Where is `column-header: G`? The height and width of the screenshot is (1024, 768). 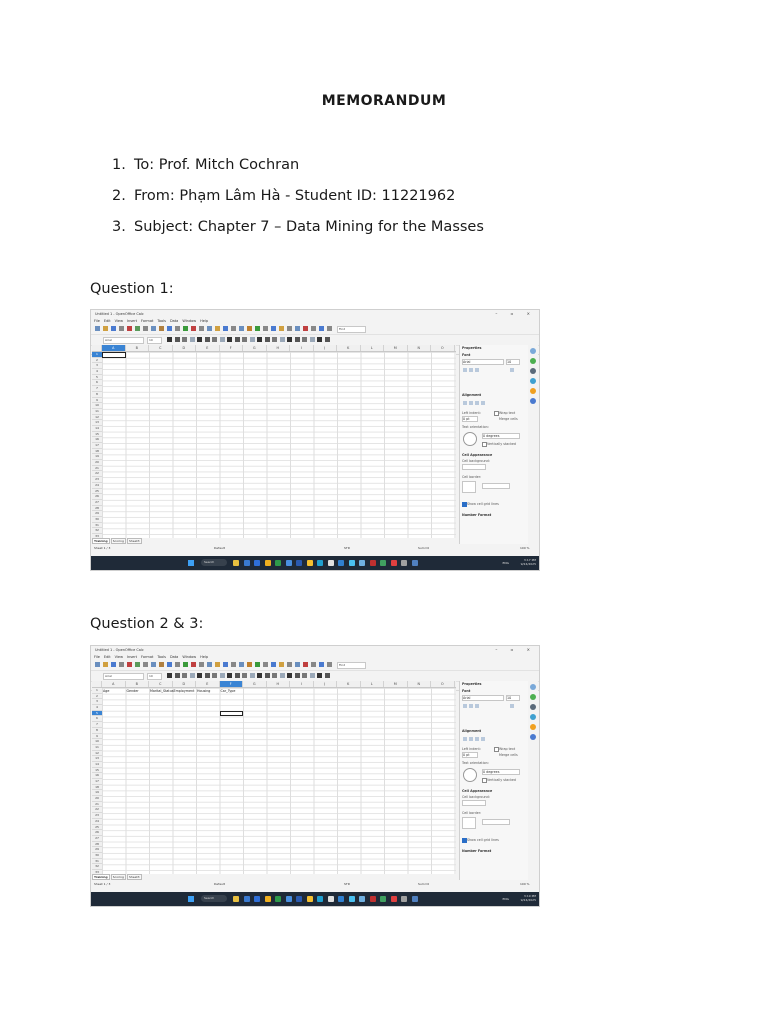
column-header: G is located at coordinates (255, 684).